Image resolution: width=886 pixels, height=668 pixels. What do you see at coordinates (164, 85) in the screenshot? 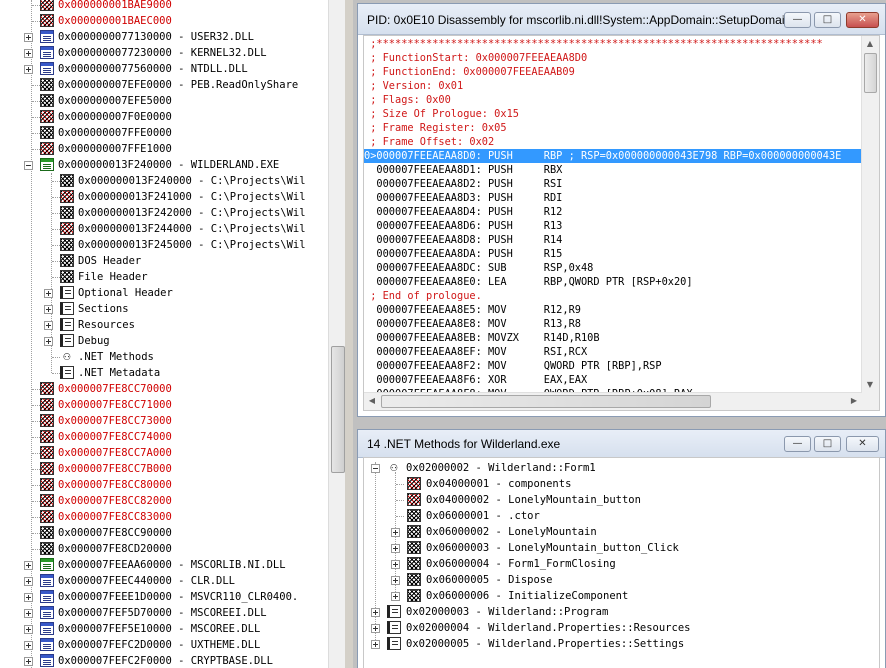
I see `tree-node: 0x000000007EFE0000 - PEB.ReadOnlyShare` at bounding box center [164, 85].